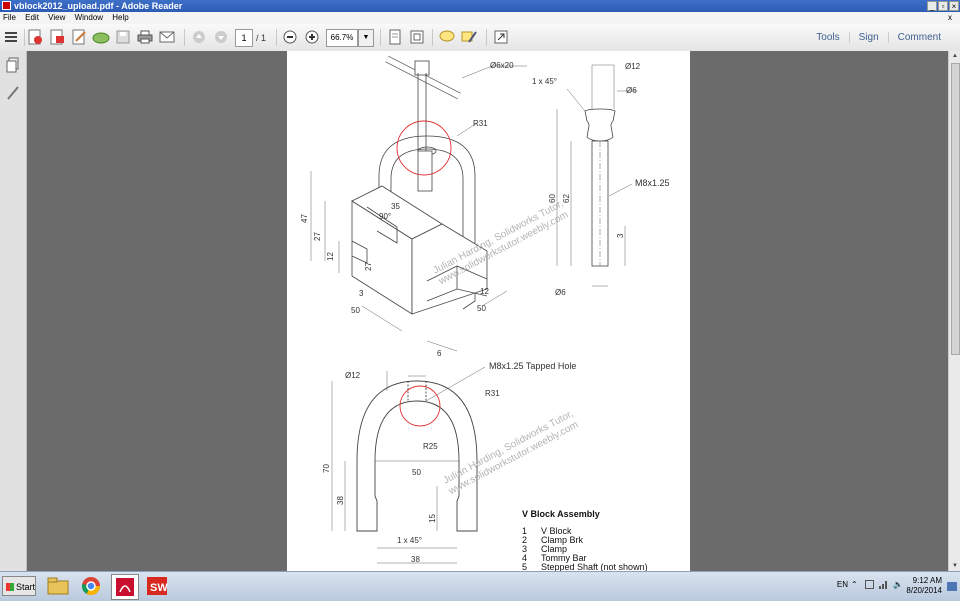 Image resolution: width=960 pixels, height=601 pixels. I want to click on clamp-dim-38: 38, so click(340, 500).